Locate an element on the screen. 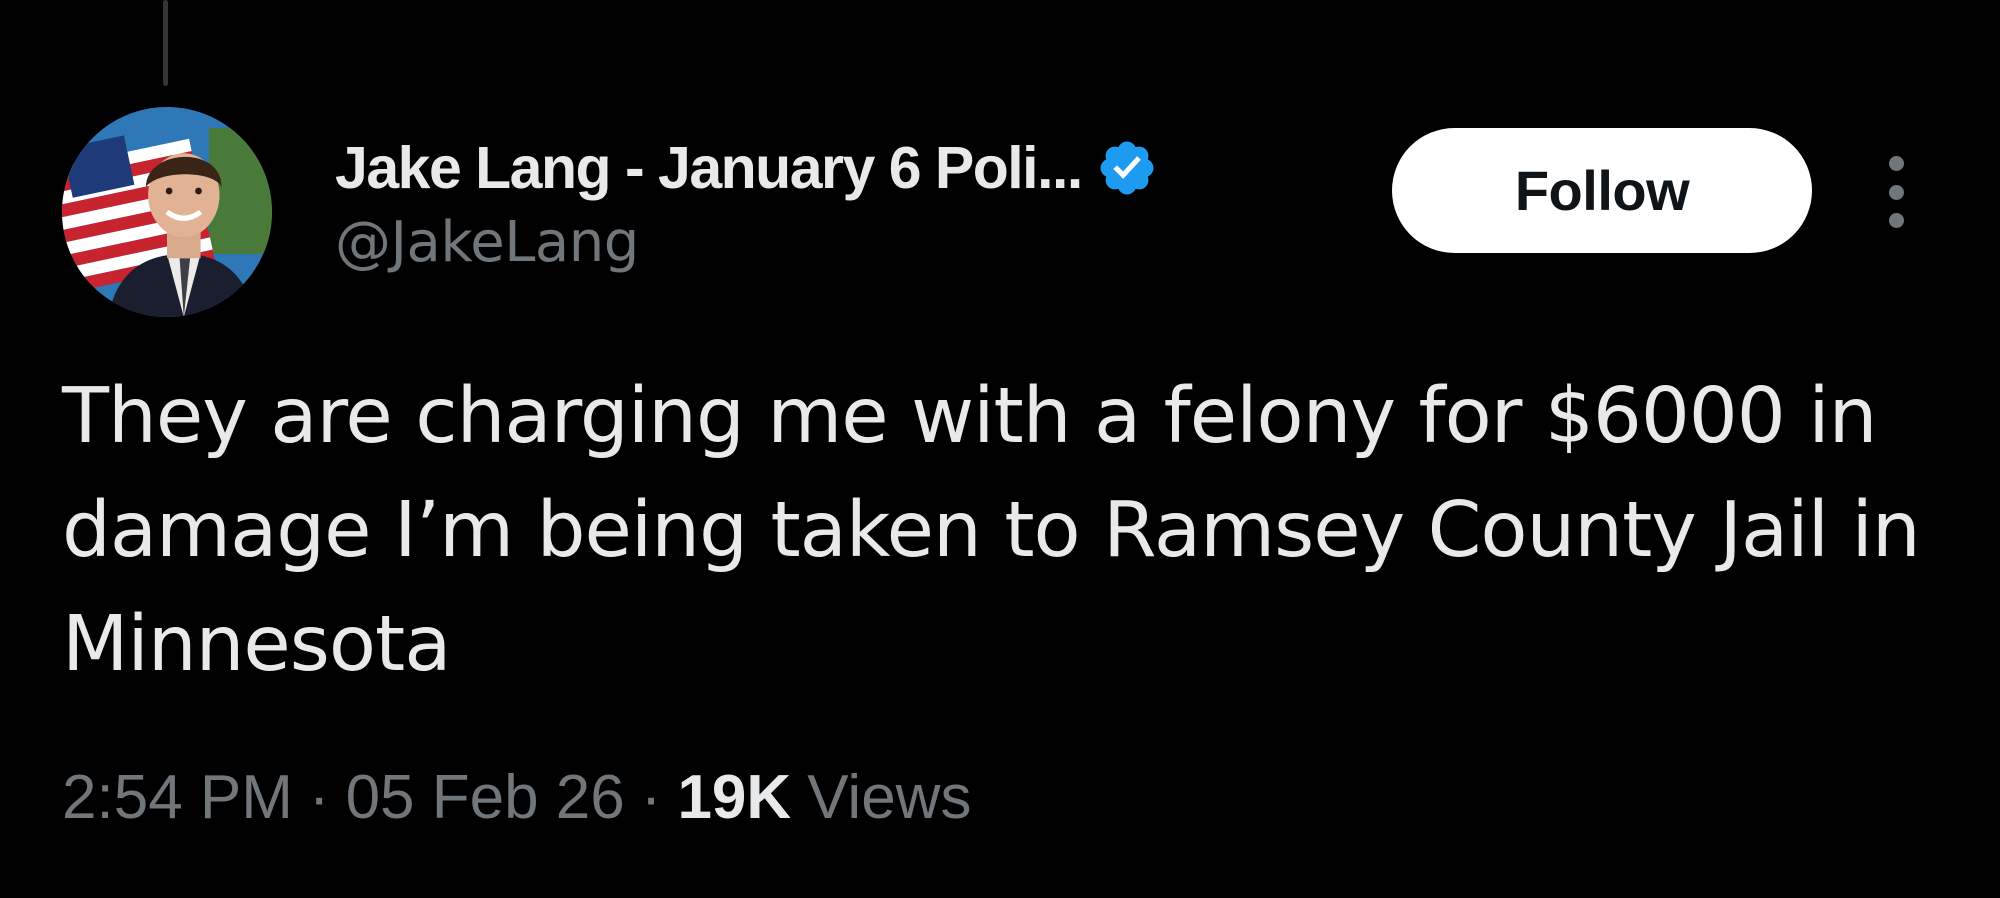 This screenshot has width=2000, height=898. avatar is located at coordinates (167, 212).